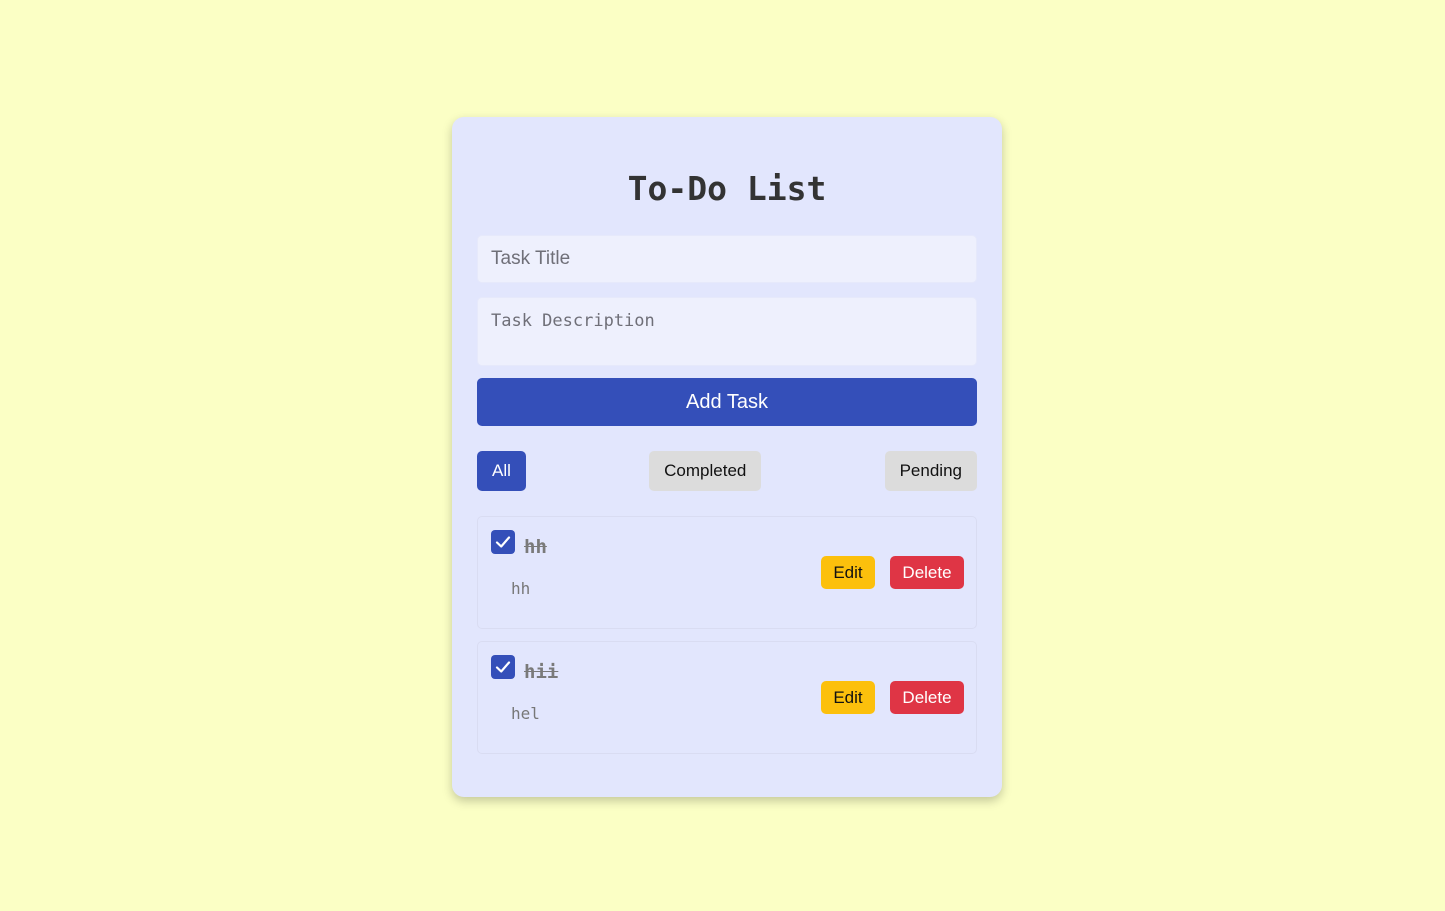 This screenshot has height=911, width=1445. I want to click on task-description: hh, so click(521, 588).